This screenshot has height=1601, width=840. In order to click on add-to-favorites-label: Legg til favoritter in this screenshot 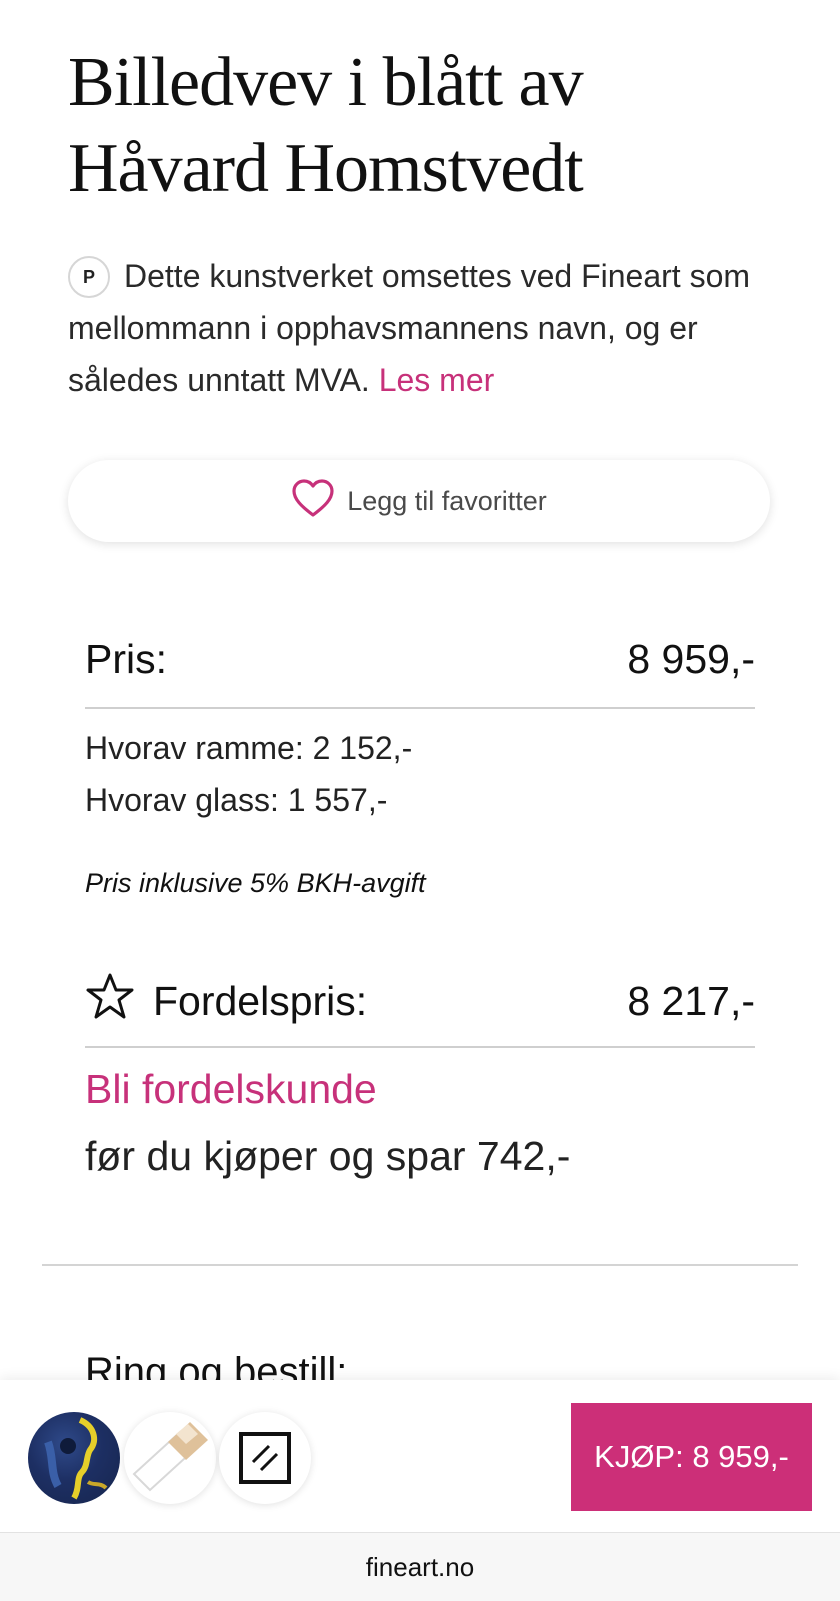, I will do `click(447, 500)`.